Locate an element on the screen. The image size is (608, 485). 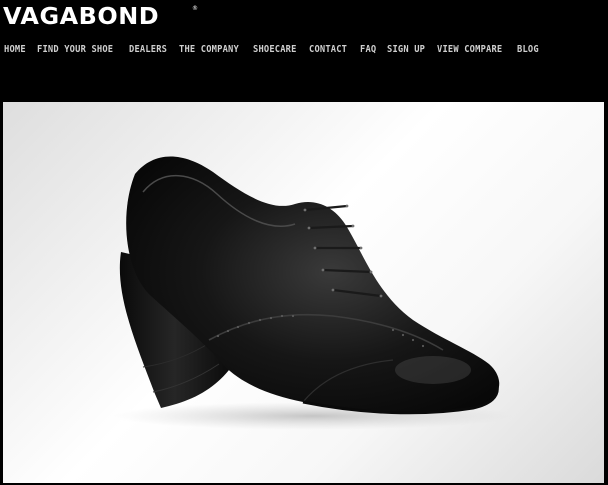
brand-name: VAGABOND is located at coordinates (81, 17).